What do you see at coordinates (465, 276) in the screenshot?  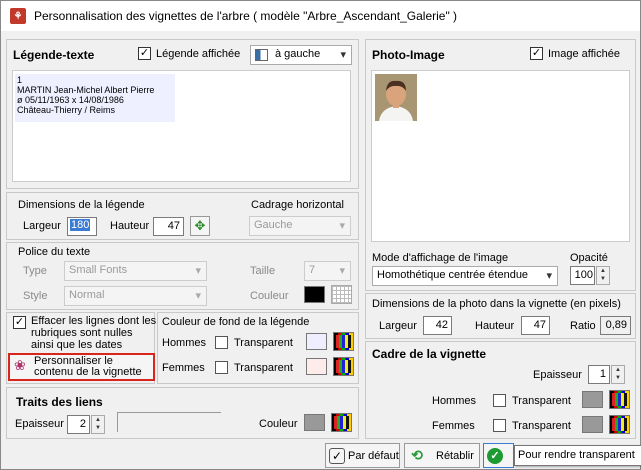 I see `image-mode-select: Homothétique centrée étendue` at bounding box center [465, 276].